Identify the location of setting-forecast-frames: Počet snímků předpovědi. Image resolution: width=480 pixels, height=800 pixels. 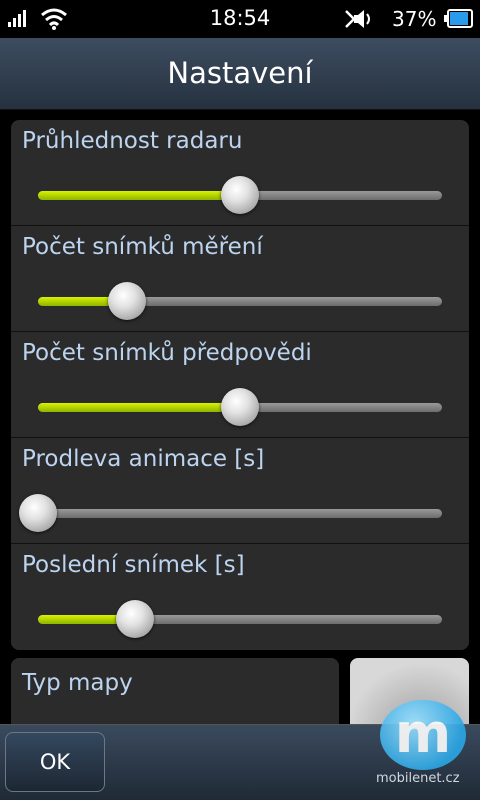
(240, 385).